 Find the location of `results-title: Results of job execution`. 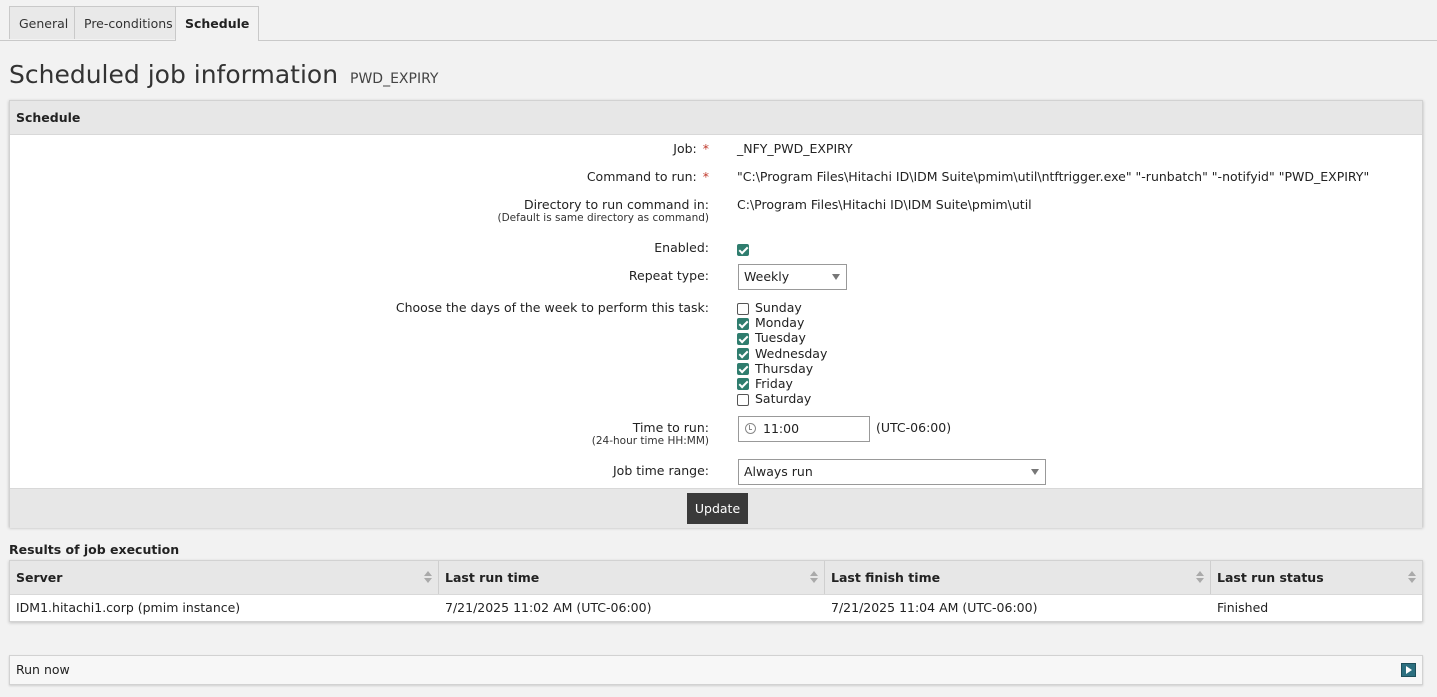

results-title: Results of job execution is located at coordinates (94, 549).